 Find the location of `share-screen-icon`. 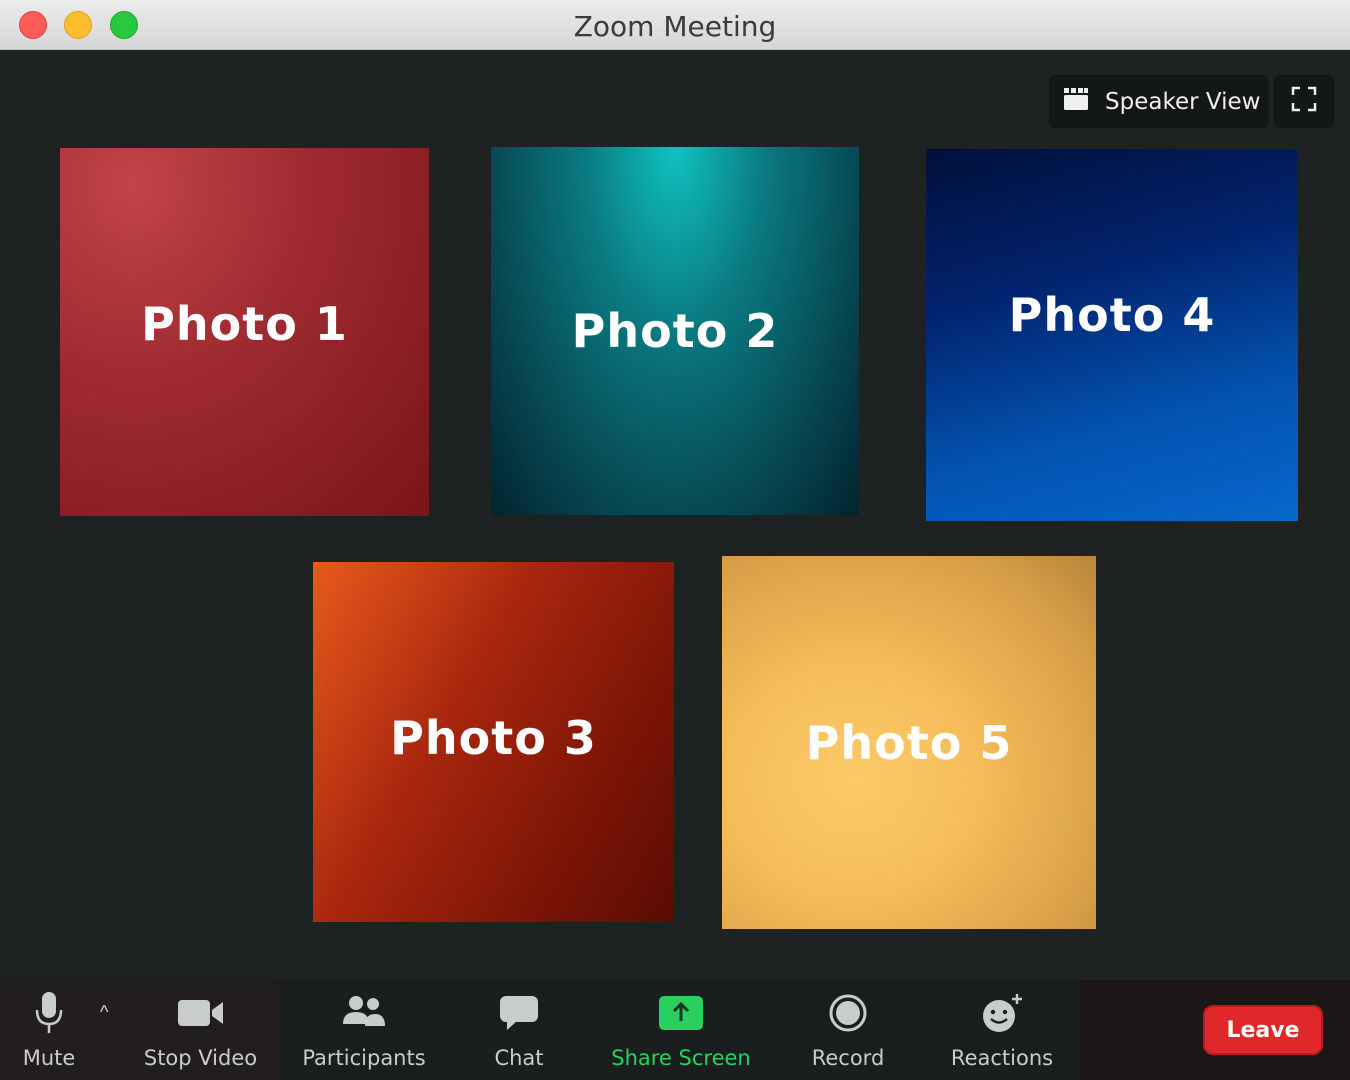

share-screen-icon is located at coordinates (681, 1013).